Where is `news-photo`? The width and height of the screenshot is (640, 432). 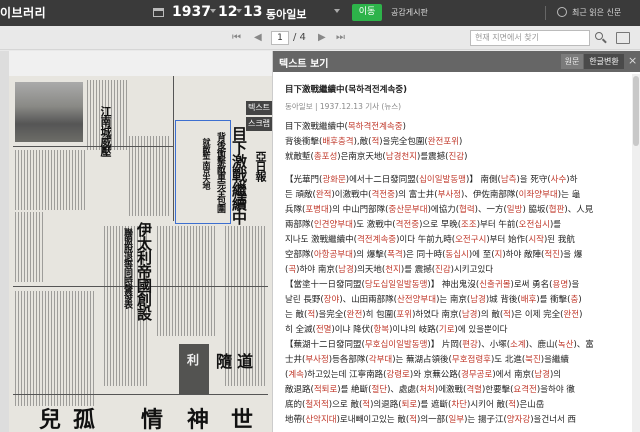
news-photo is located at coordinates (49, 112).